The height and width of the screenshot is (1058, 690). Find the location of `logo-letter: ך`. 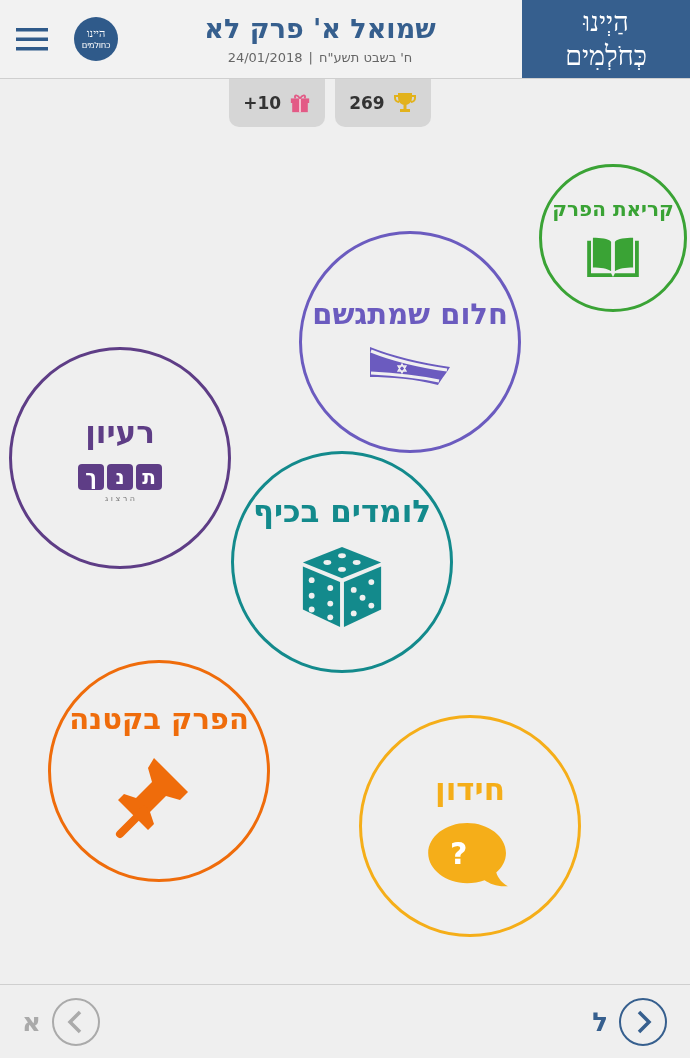

logo-letter: ך is located at coordinates (91, 476).